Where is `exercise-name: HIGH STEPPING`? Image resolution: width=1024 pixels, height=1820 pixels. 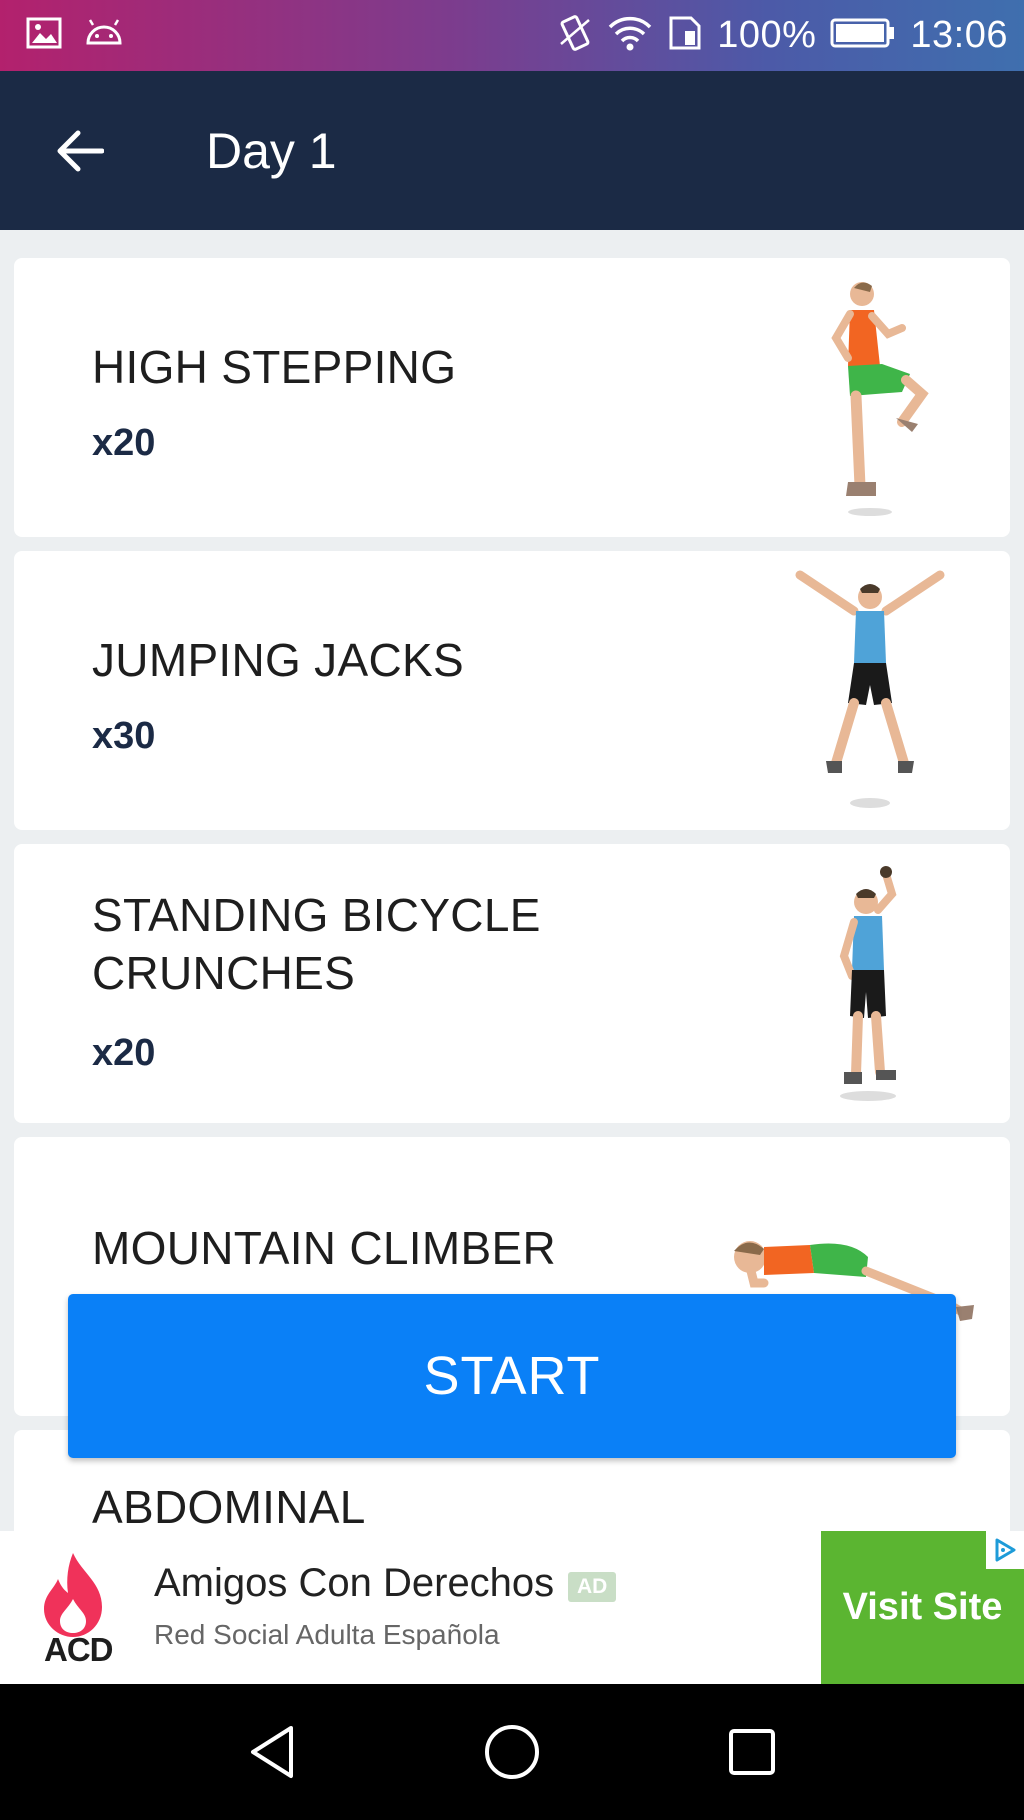
exercise-name: HIGH STEPPING is located at coordinates (274, 367).